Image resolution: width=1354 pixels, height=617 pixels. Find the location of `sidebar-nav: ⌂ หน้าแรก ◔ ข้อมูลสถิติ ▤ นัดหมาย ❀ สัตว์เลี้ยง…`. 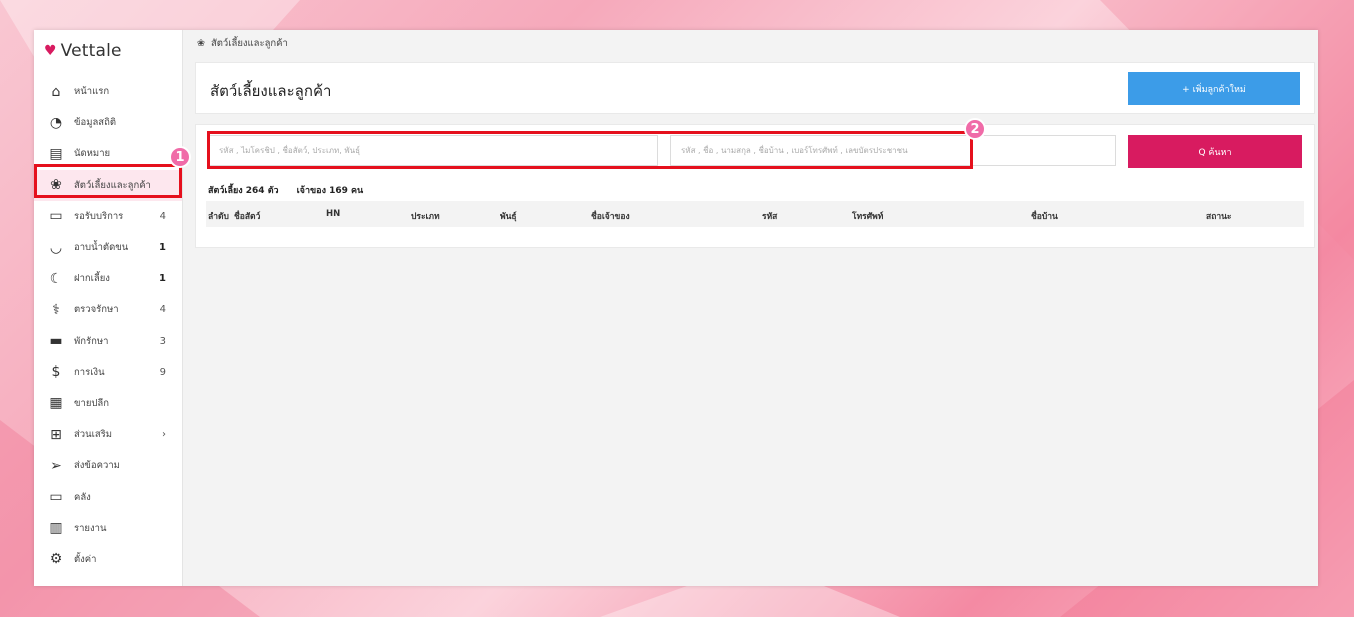

sidebar-nav: ⌂ หน้าแรก ◔ ข้อมูลสถิติ ▤ นัดหมาย ❀ สัตว์เลี้ยง… is located at coordinates (108, 325).